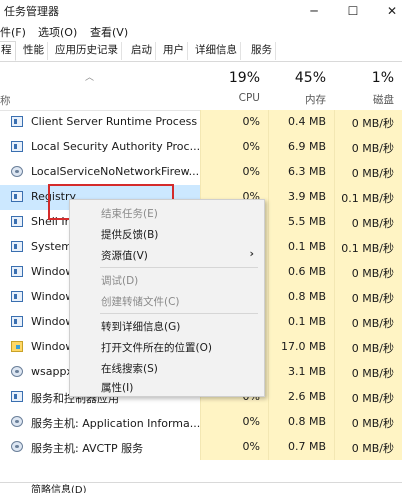  What do you see at coordinates (306, 146) in the screenshot?
I see `memory-value: 6.9 MB` at bounding box center [306, 146].